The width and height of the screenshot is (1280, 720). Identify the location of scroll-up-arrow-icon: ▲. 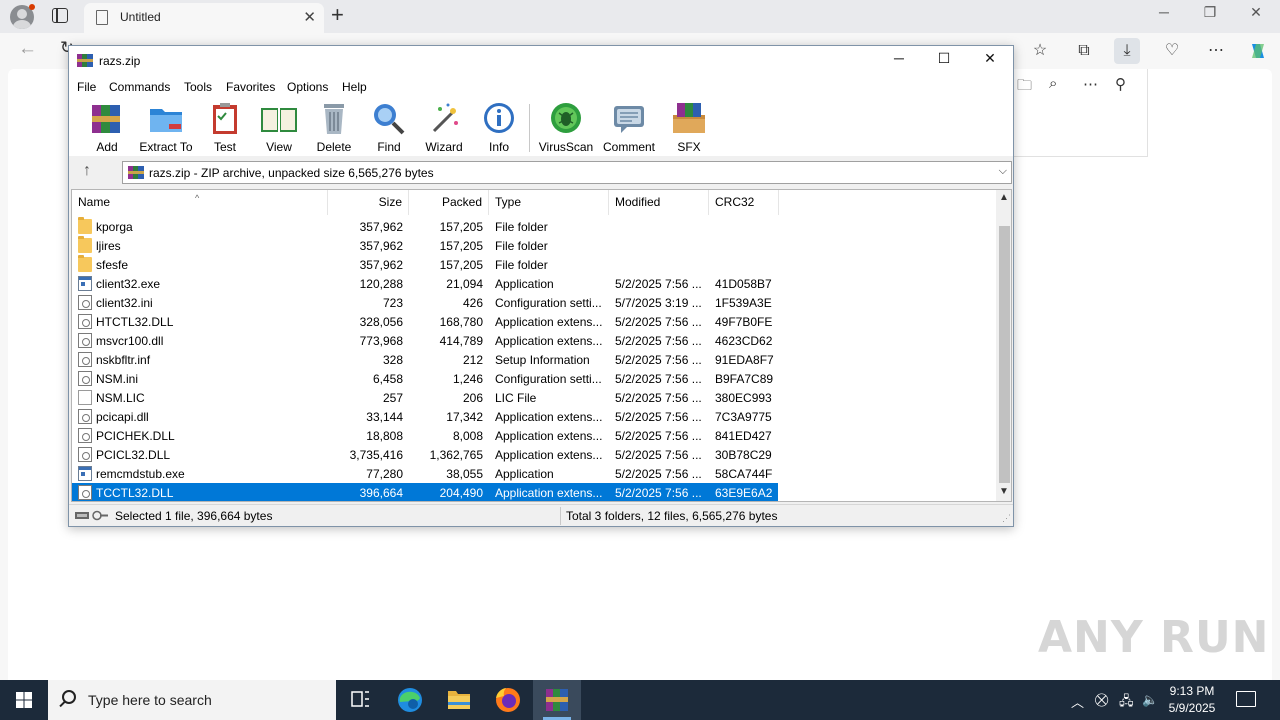
(1004, 197).